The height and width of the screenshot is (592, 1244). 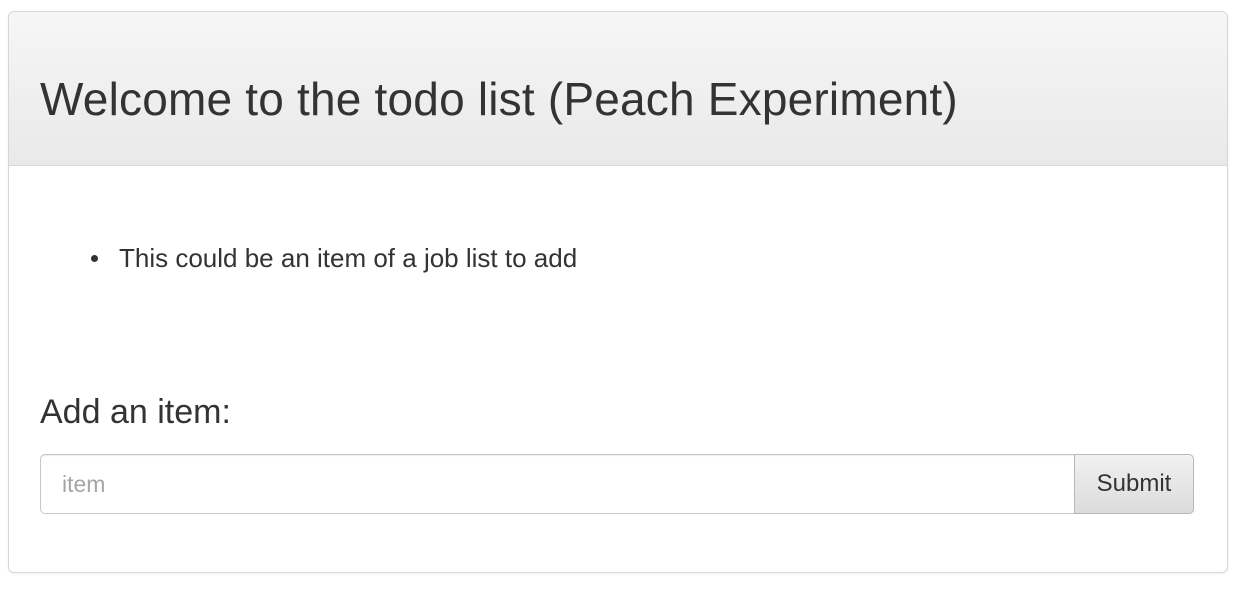 What do you see at coordinates (1134, 484) in the screenshot?
I see `submit-button: Submit` at bounding box center [1134, 484].